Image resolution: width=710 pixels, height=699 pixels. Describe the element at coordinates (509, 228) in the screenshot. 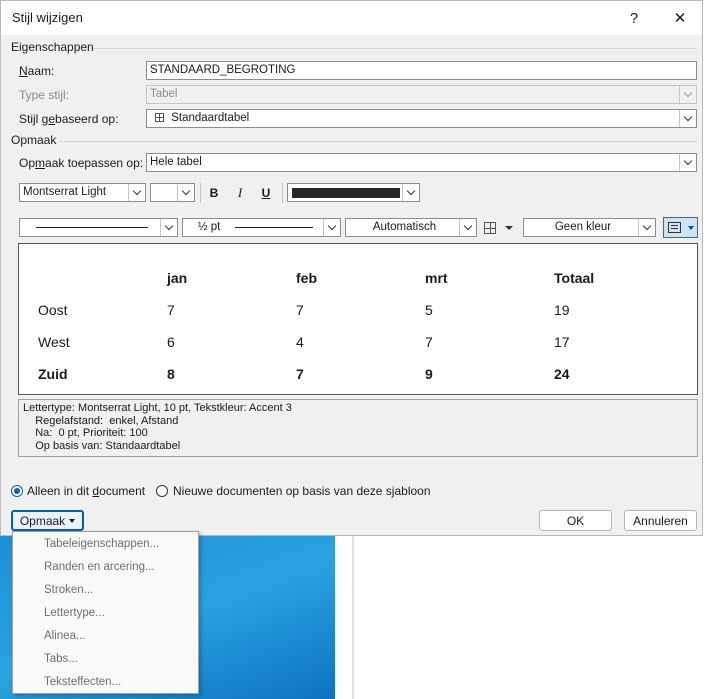

I see `borders-dropdown-icon` at that location.